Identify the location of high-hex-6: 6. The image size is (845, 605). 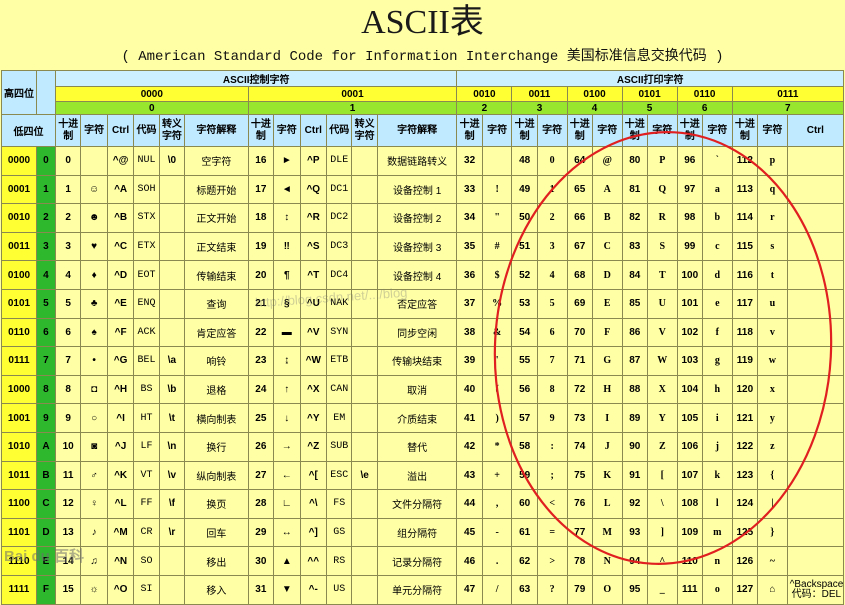
(704, 108).